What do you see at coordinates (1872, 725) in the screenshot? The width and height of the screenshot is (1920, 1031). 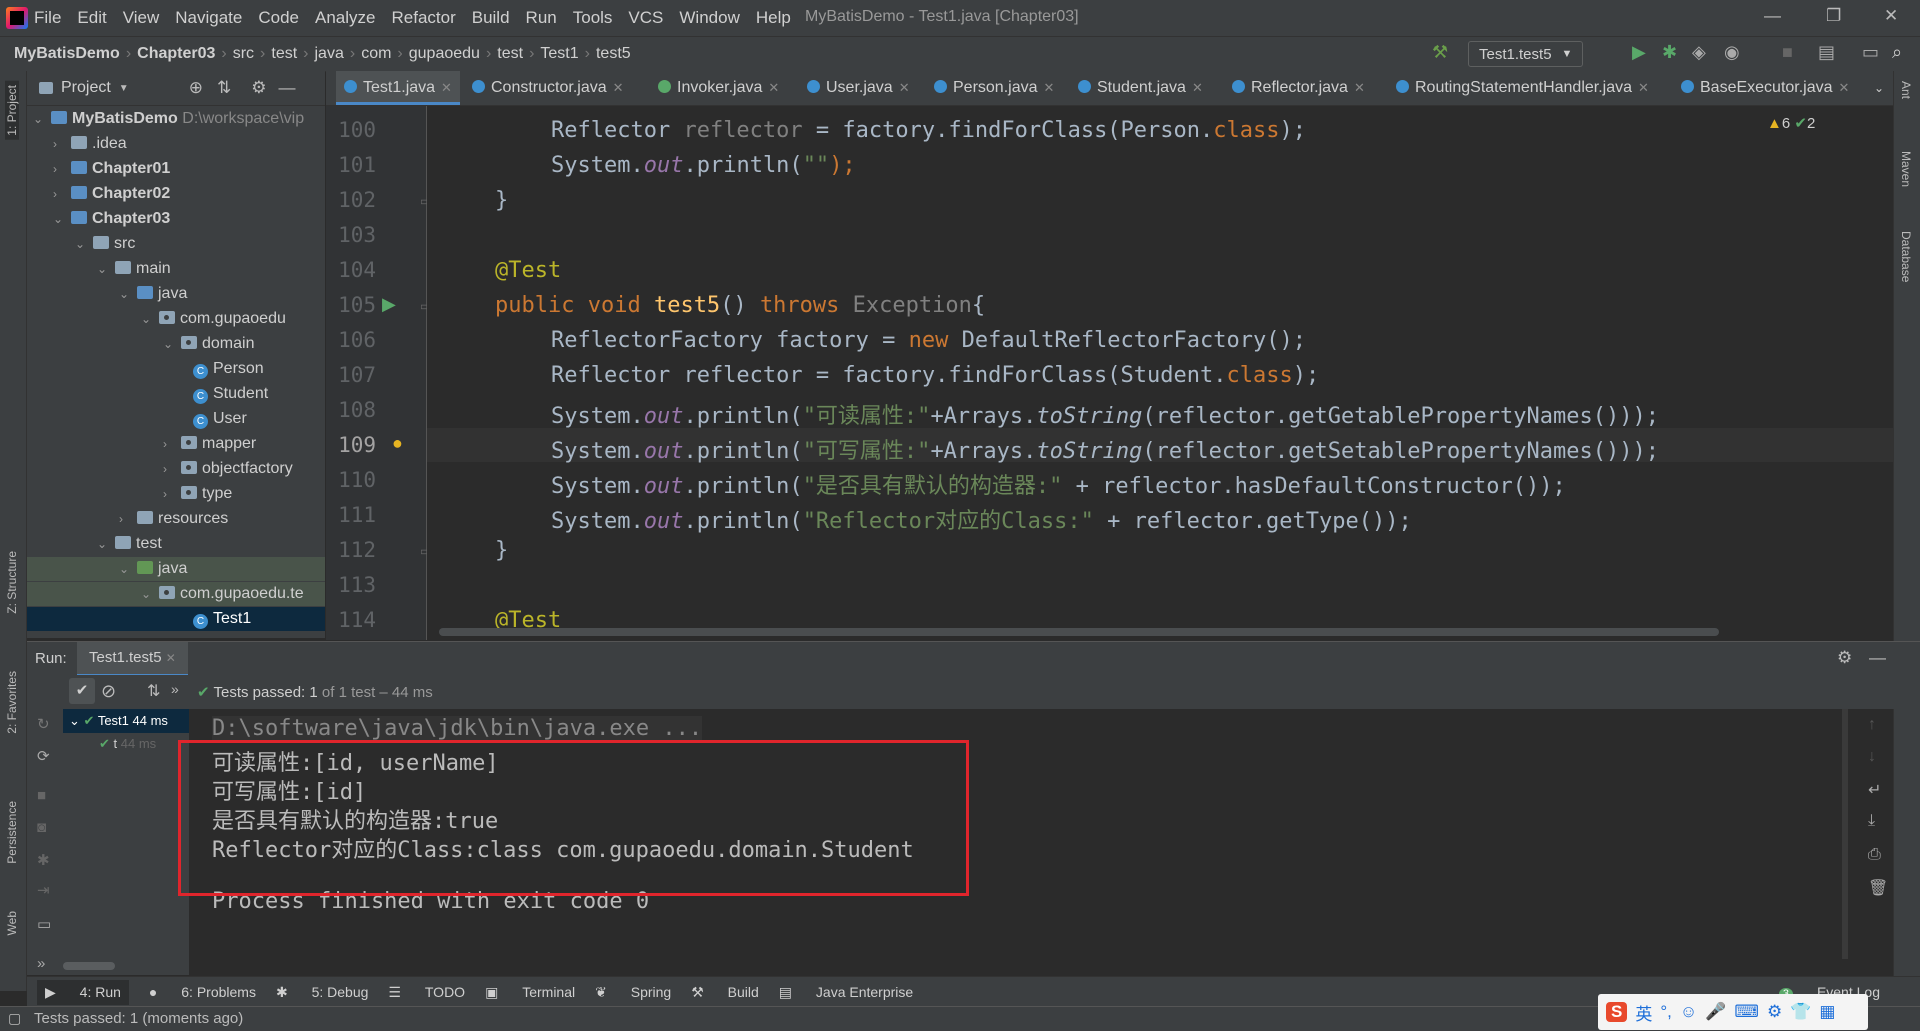 I see `arrow-up-icon: ↑` at bounding box center [1872, 725].